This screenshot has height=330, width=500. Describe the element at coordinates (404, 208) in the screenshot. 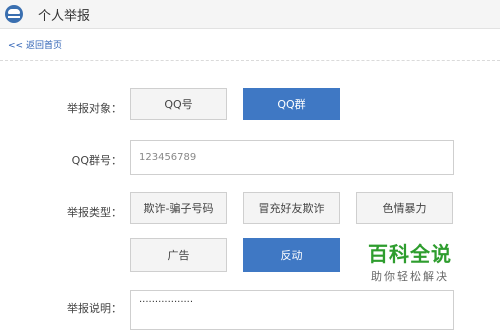

I see `type-porn-violence-button: 色情暴力` at that location.